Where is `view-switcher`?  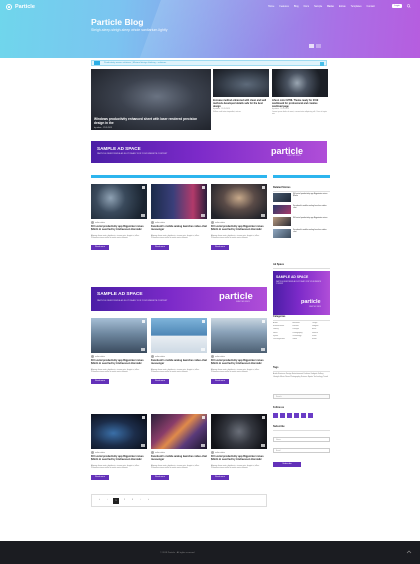
view-switcher is located at coordinates (315, 46).